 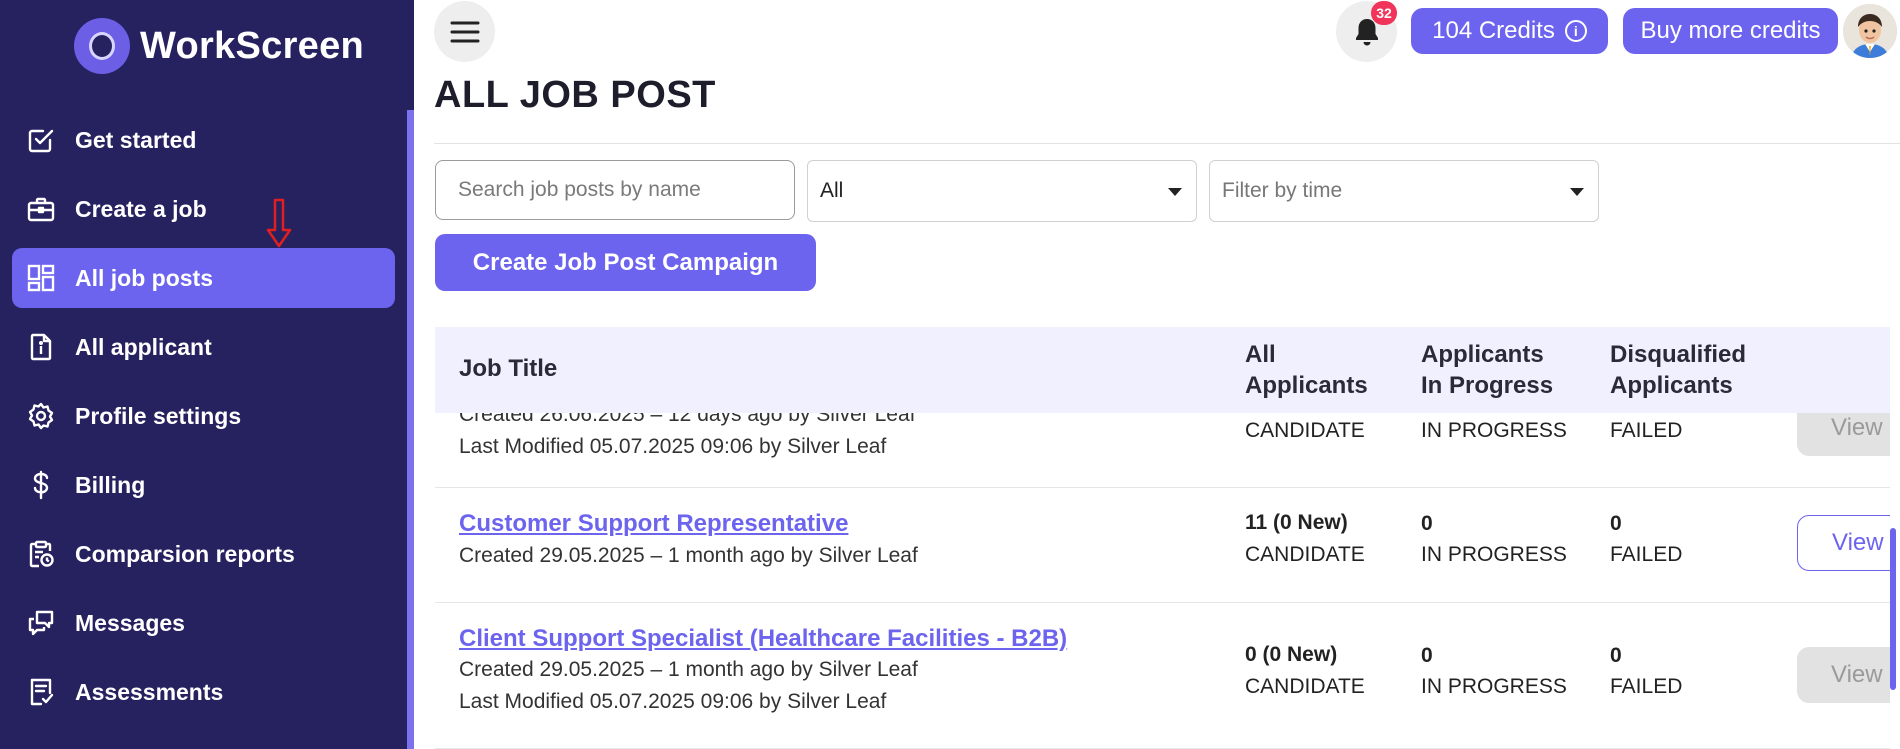 What do you see at coordinates (653, 524) in the screenshot?
I see `job-title-link: Customer Support Representative` at bounding box center [653, 524].